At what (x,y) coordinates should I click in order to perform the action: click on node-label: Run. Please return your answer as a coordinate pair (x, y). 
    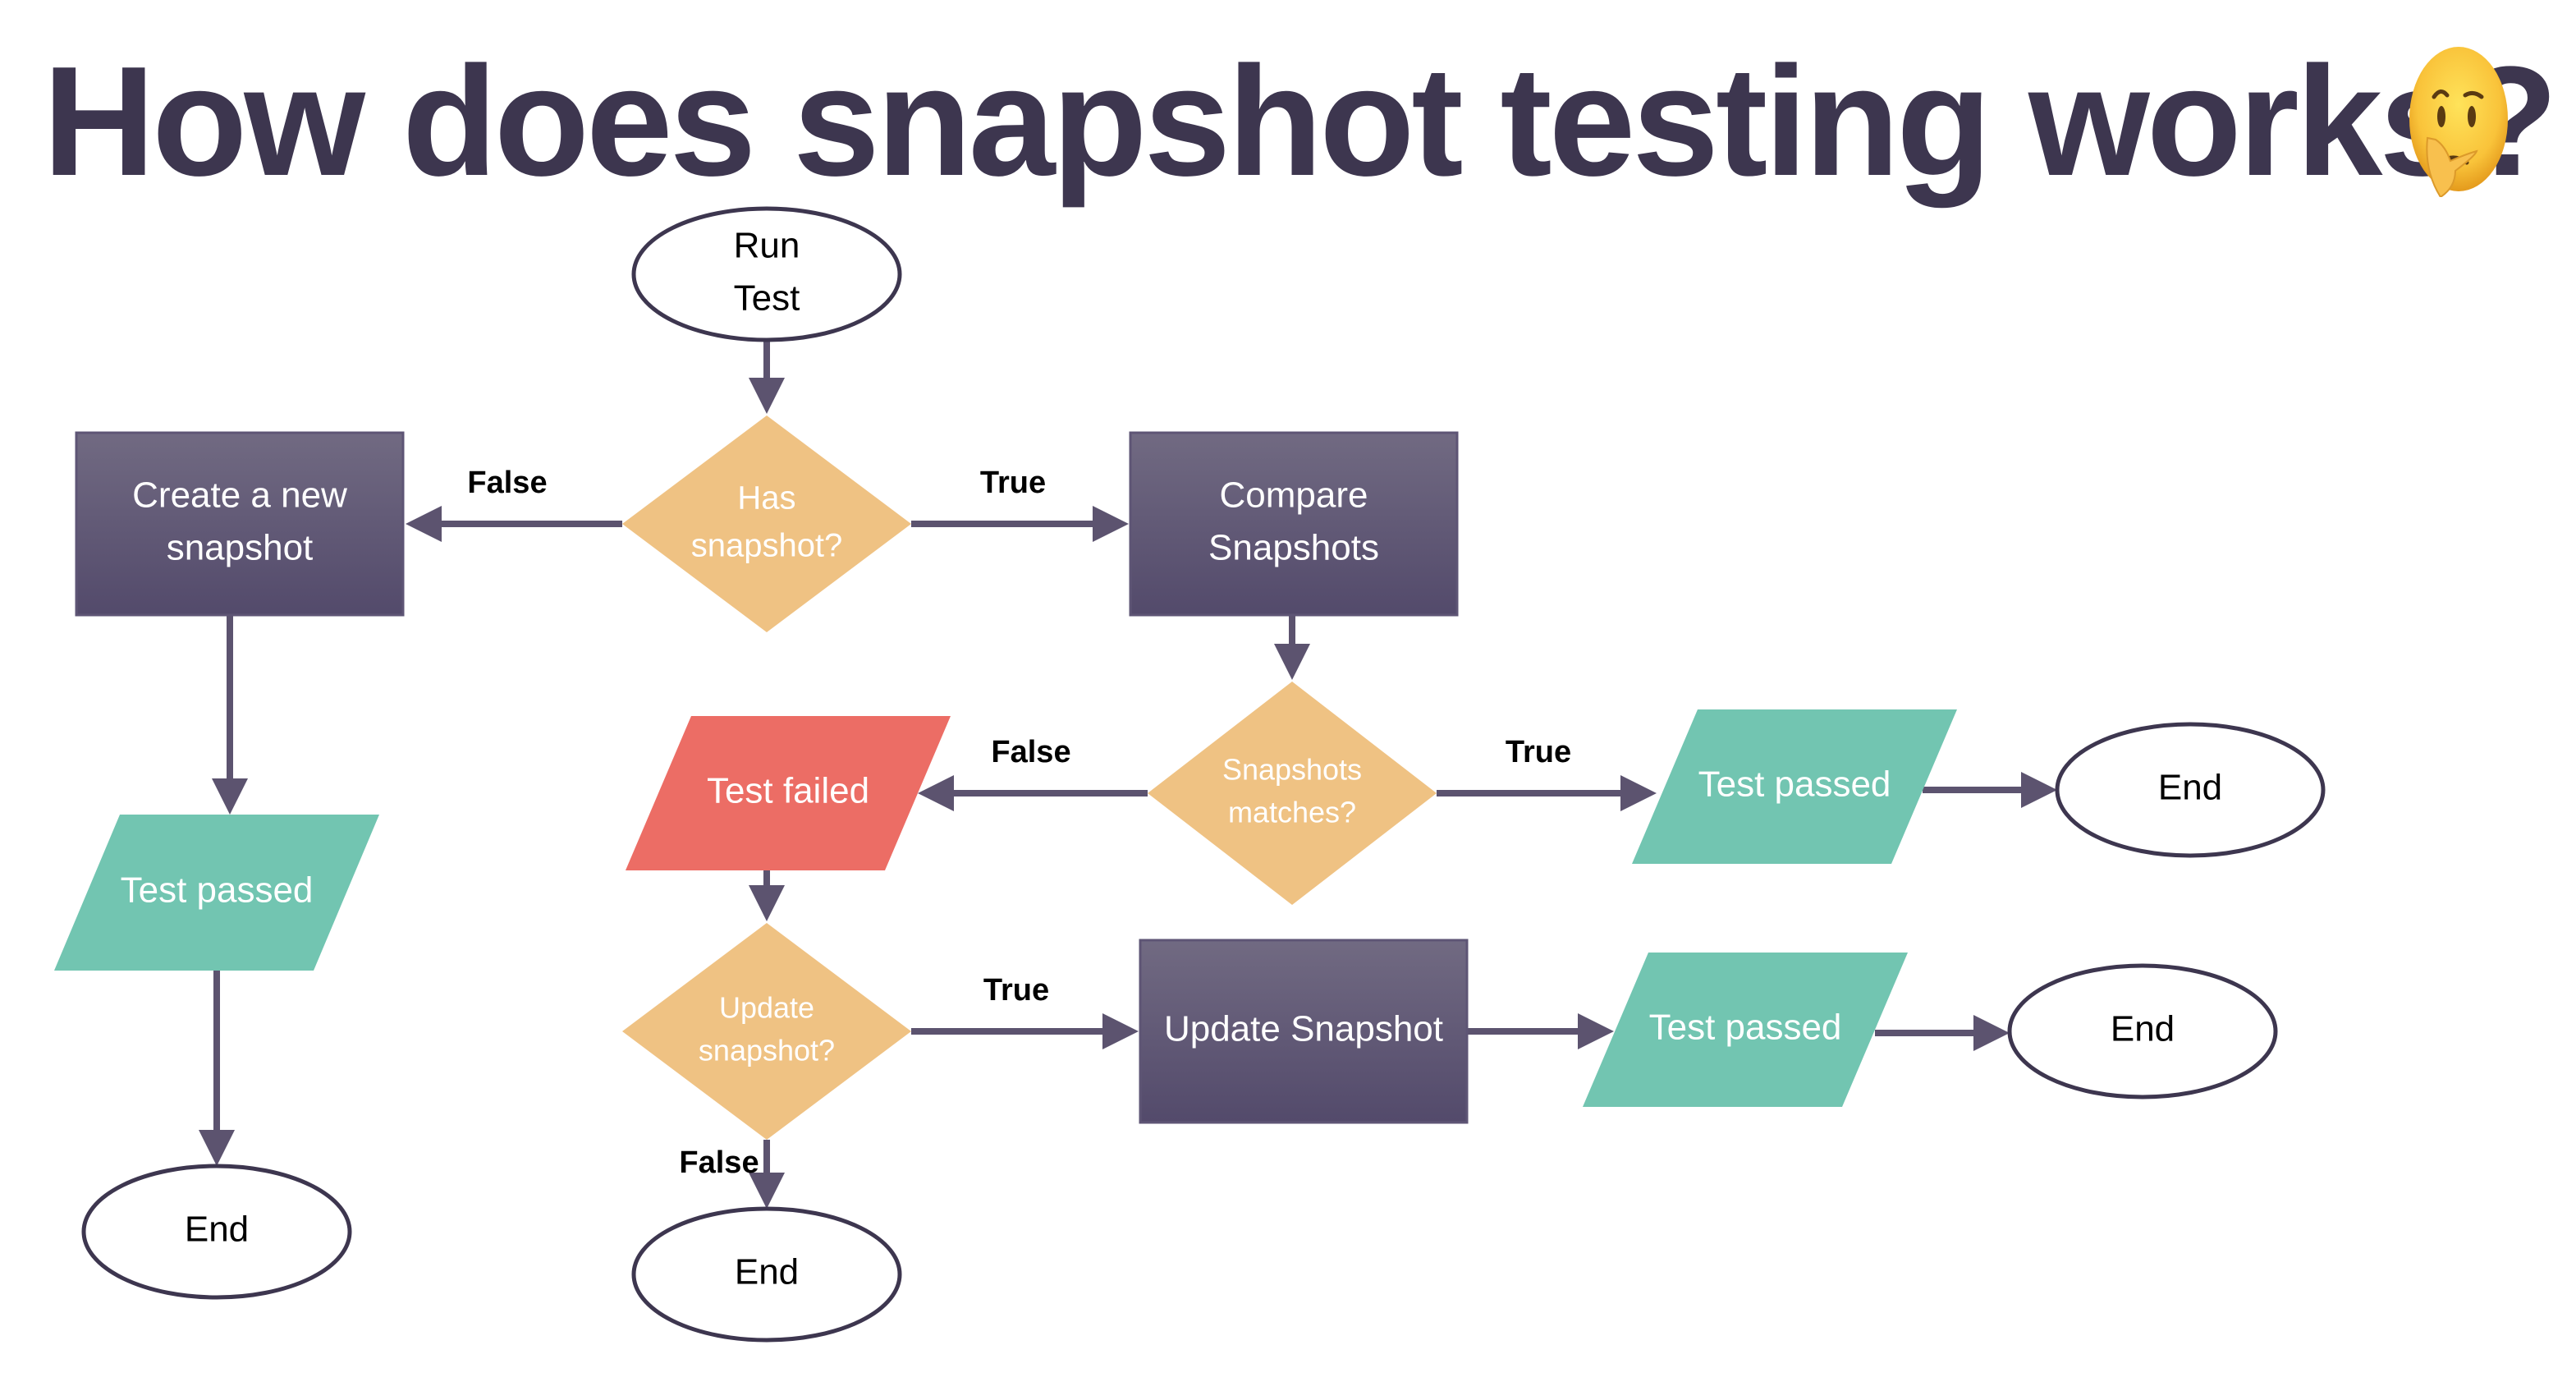
    Looking at the image, I should click on (767, 246).